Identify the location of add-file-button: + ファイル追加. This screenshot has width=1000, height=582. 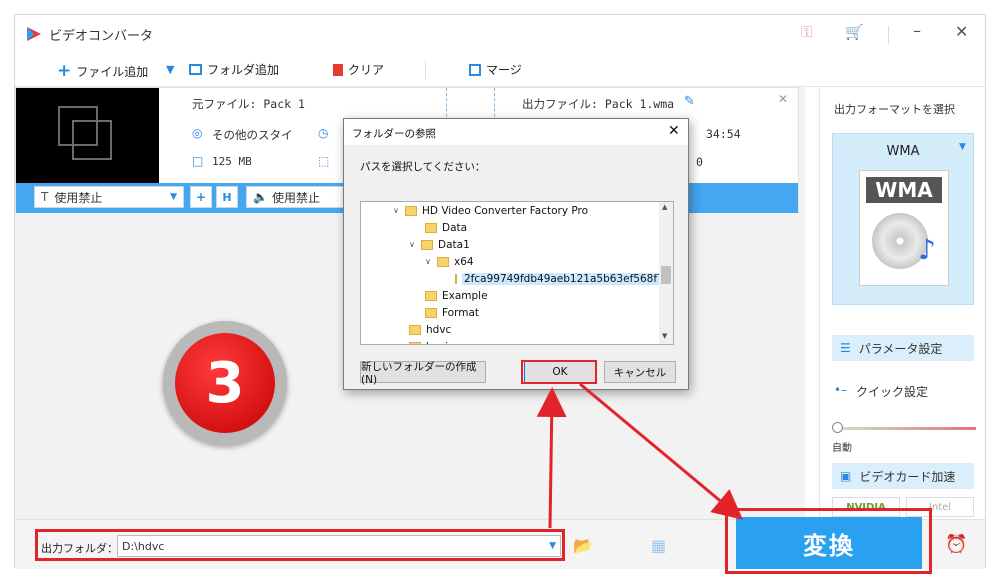
(102, 71).